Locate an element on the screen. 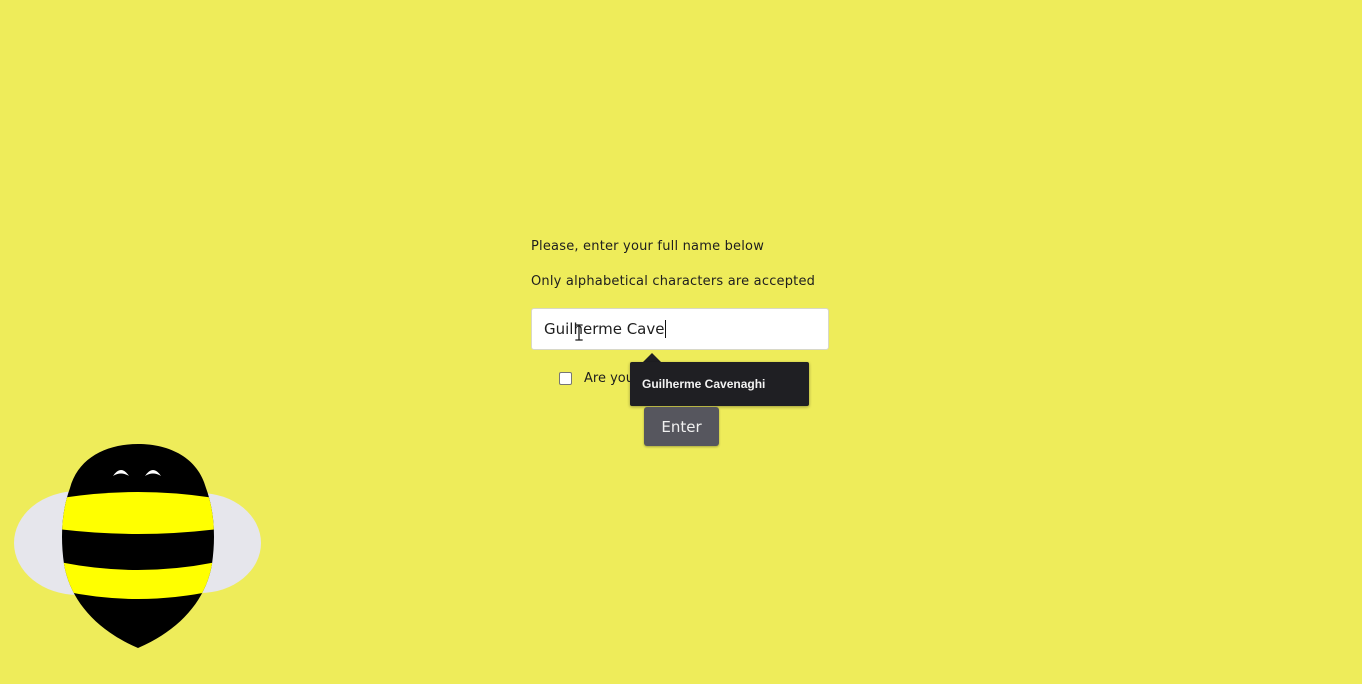 Image resolution: width=1362 pixels, height=684 pixels. ibeam-cursor-icon is located at coordinates (579, 332).